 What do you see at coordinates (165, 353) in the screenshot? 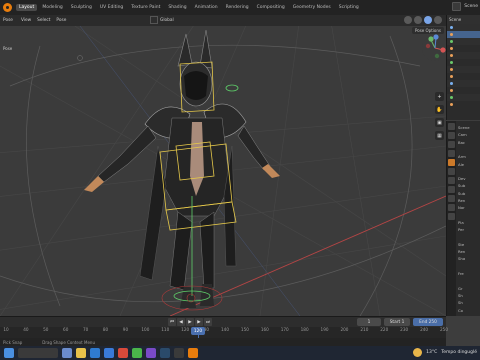
I see `steam-icon` at bounding box center [165, 353].